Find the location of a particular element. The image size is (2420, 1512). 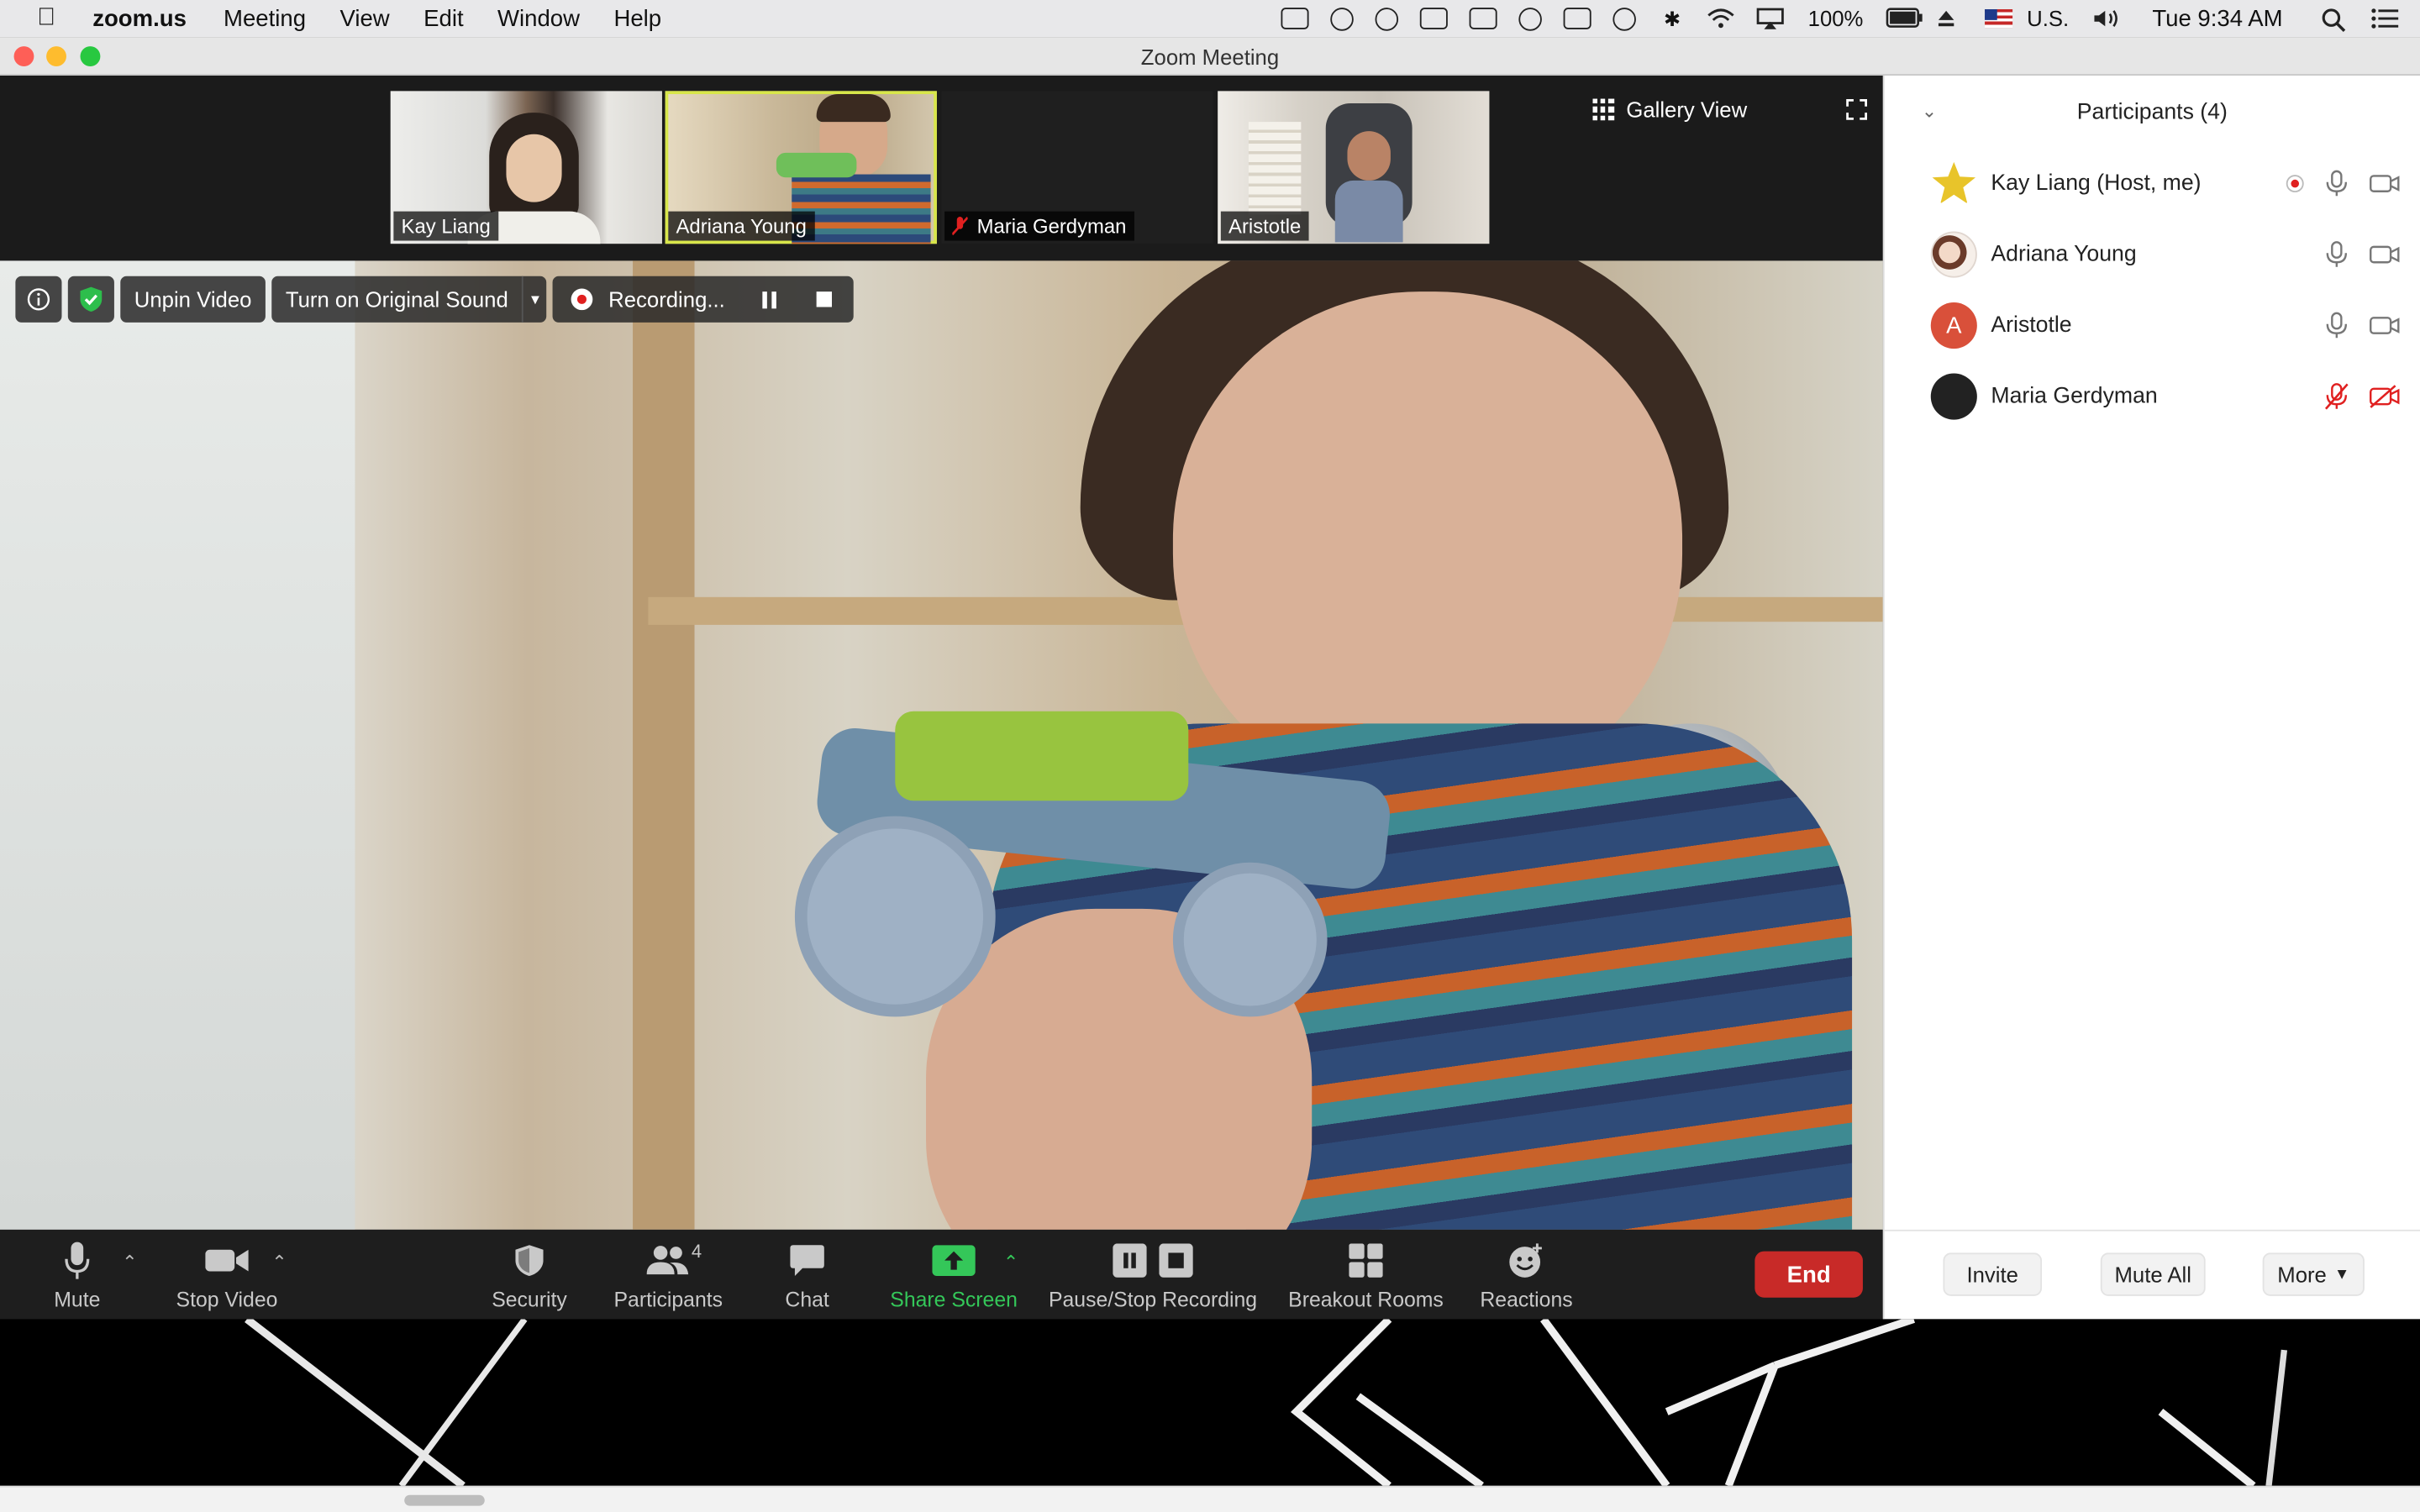

menu-app-name: zoom.us is located at coordinates (139, 18).